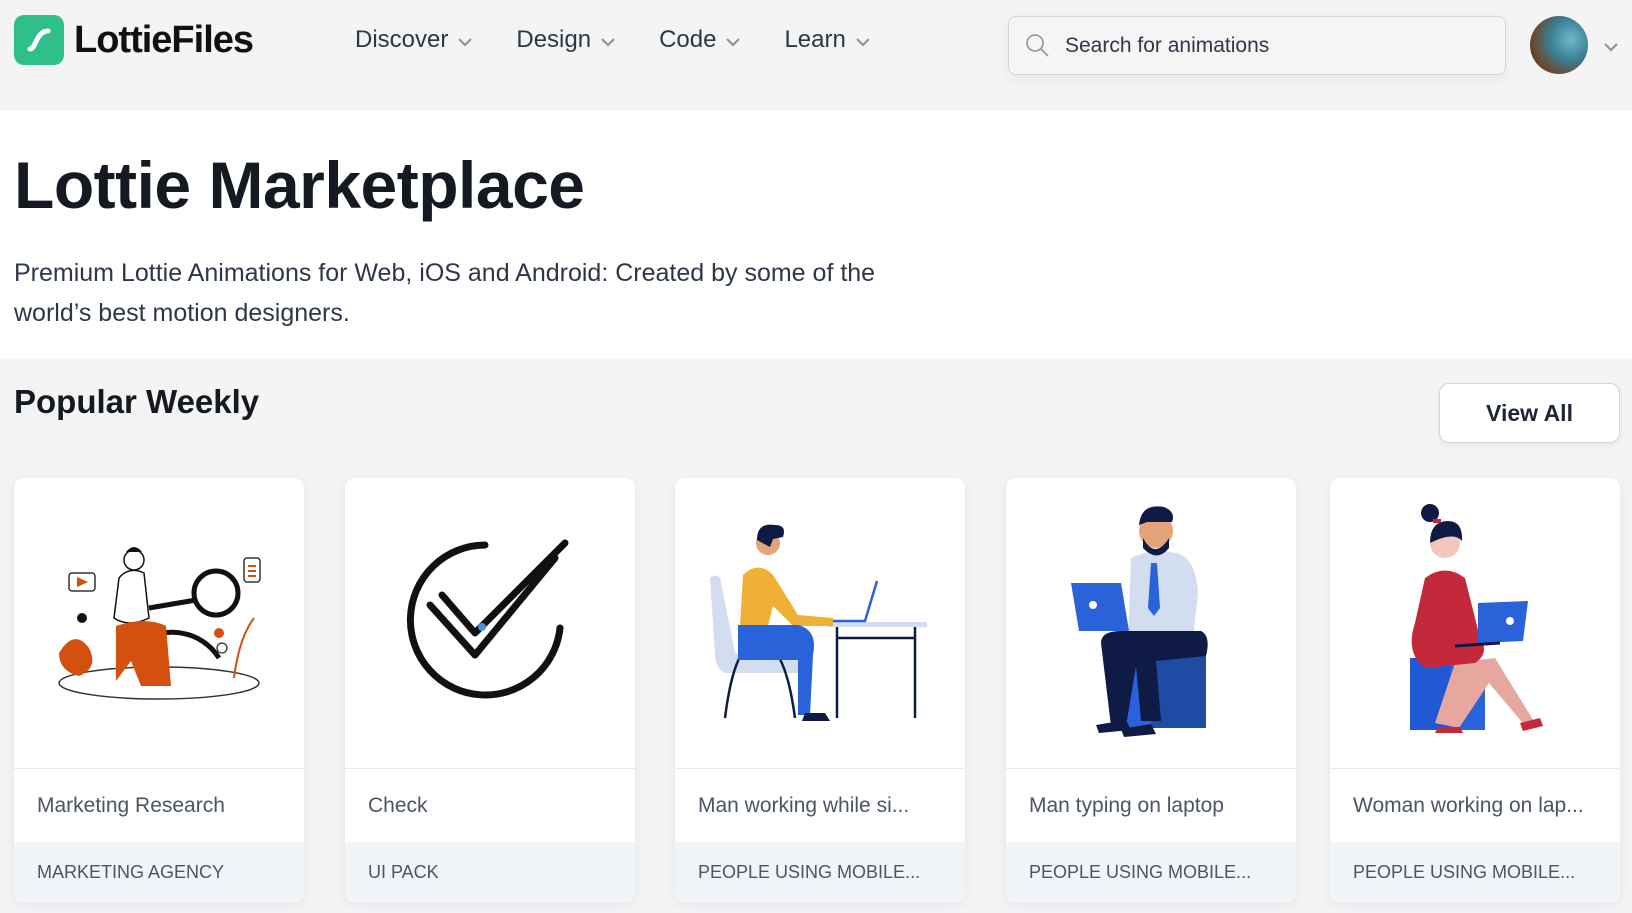 The height and width of the screenshot is (913, 1632). What do you see at coordinates (1529, 413) in the screenshot?
I see `view-all-button: View All` at bounding box center [1529, 413].